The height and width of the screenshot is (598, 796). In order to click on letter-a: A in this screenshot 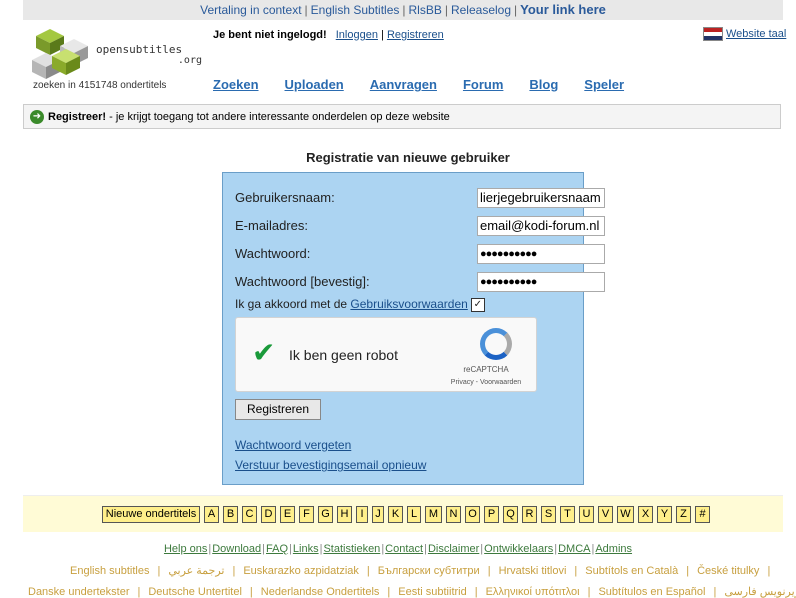, I will do `click(211, 514)`.